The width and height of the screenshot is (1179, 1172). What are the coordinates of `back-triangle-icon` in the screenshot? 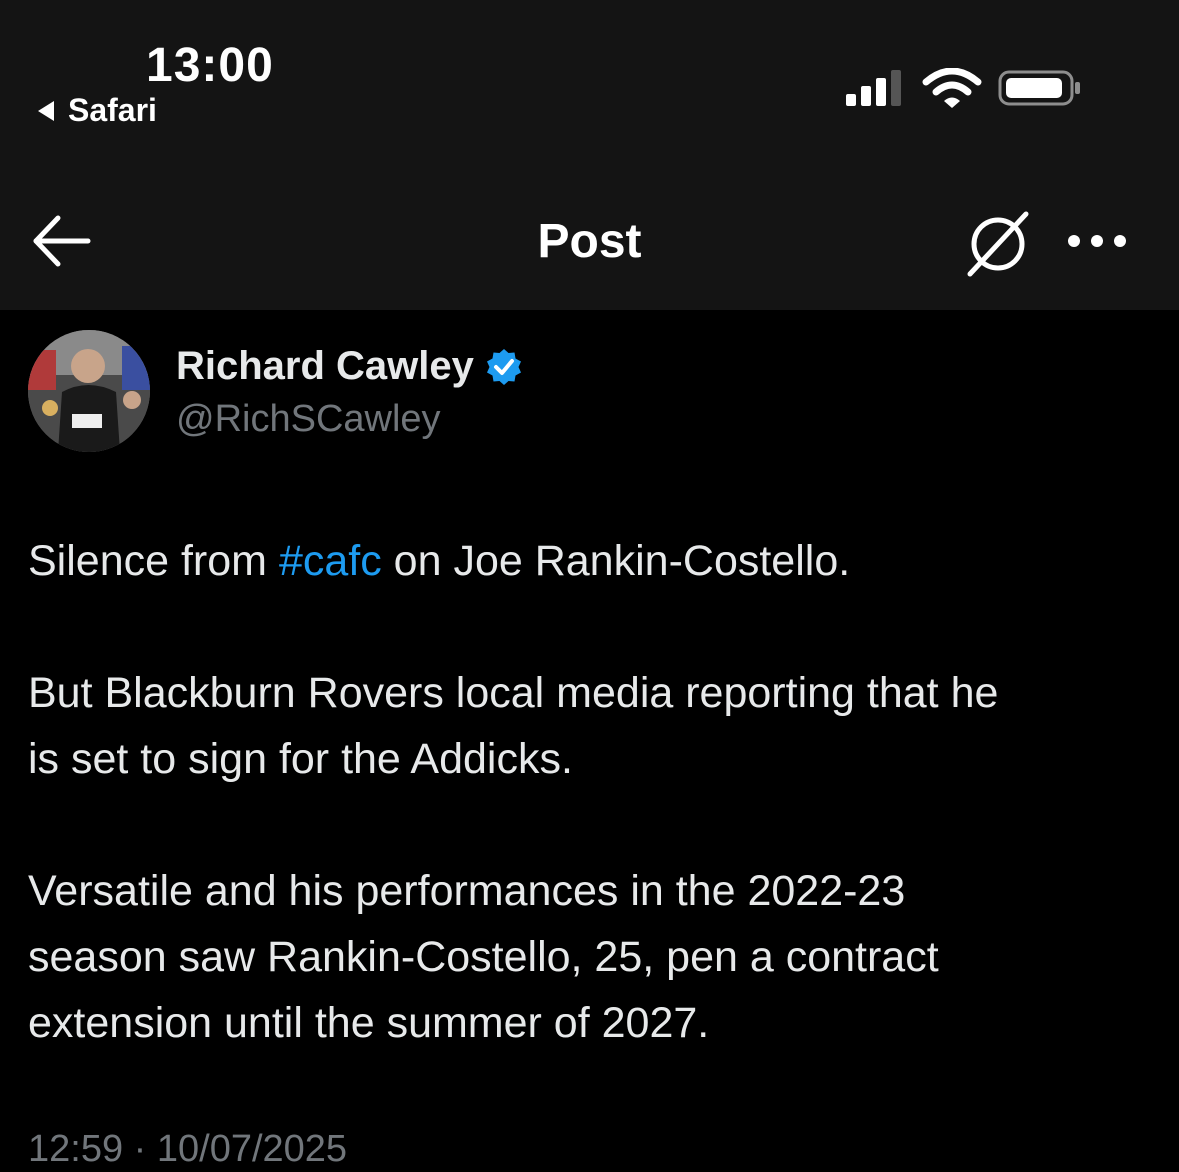 It's located at (46, 110).